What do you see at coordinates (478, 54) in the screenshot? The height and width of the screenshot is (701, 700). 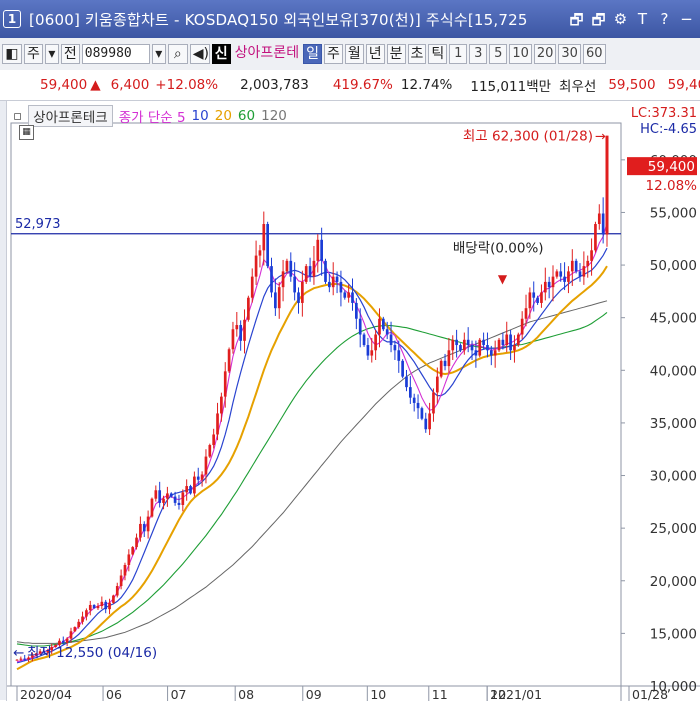 I see `interval-3: 3` at bounding box center [478, 54].